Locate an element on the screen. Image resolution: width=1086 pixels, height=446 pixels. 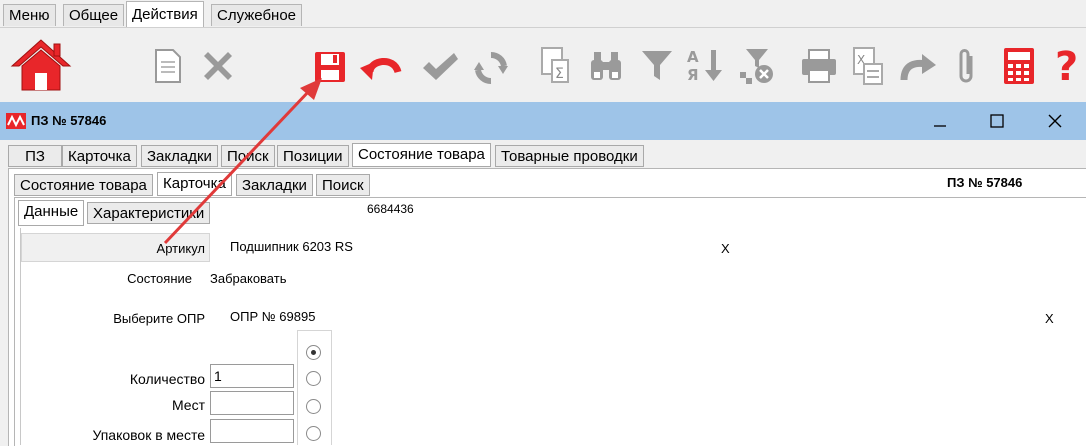
subtab-goods-state: Состояние товара is located at coordinates (83, 185).